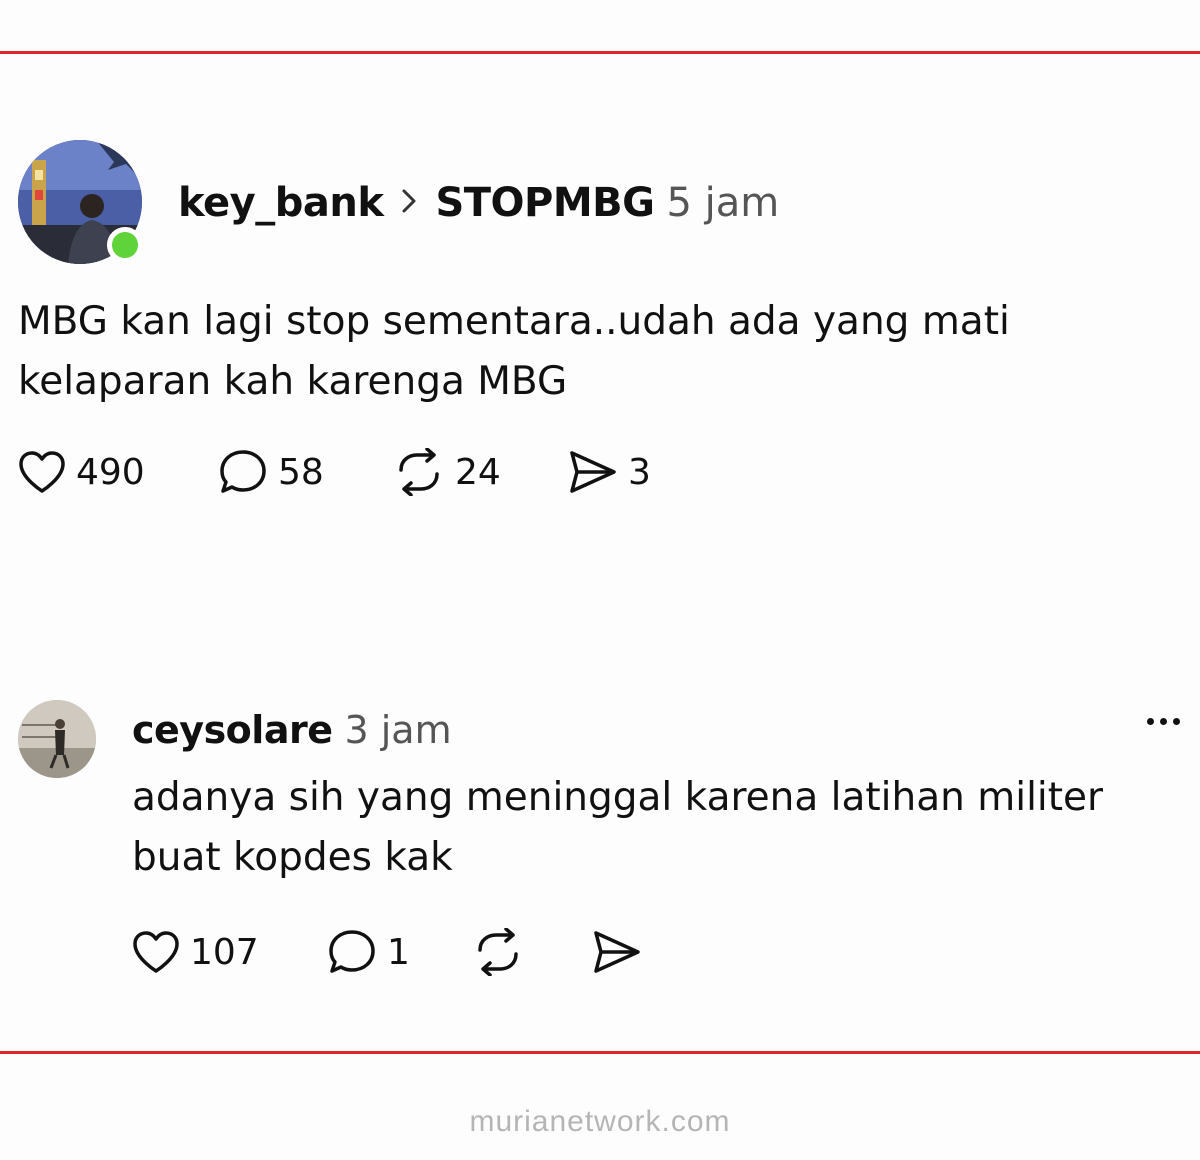 The width and height of the screenshot is (1200, 1160). What do you see at coordinates (545, 203) in the screenshot?
I see `post-community: STOPMBG` at bounding box center [545, 203].